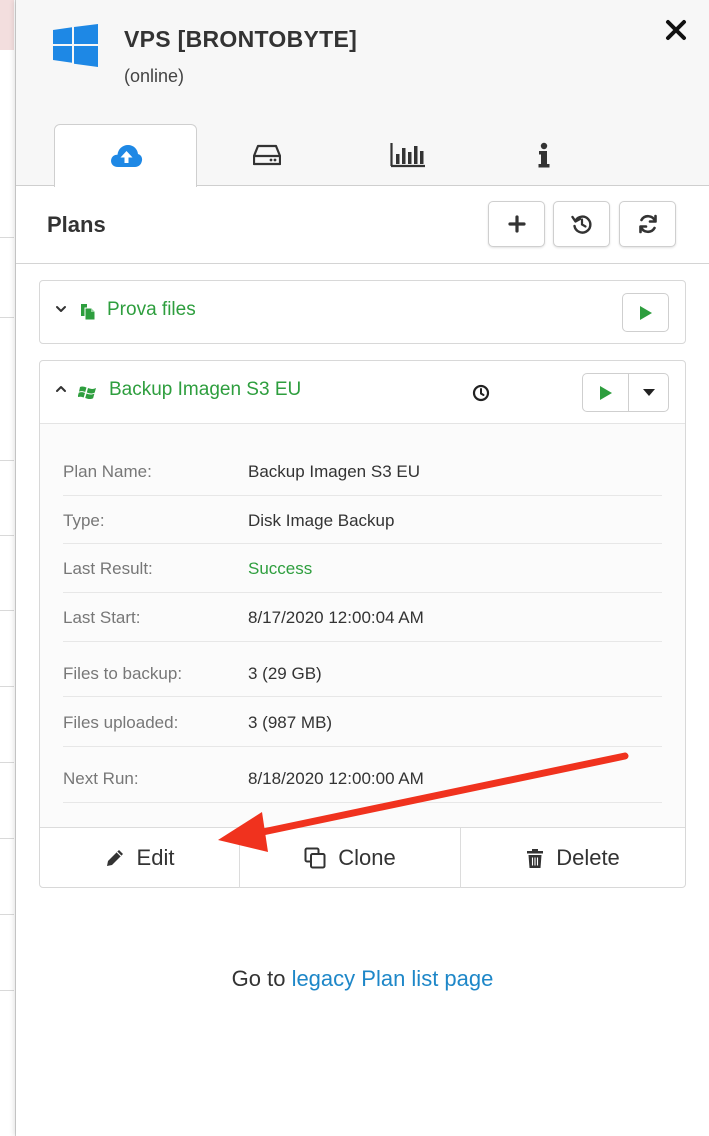 Image resolution: width=709 pixels, height=1136 pixels. Describe the element at coordinates (61, 389) in the screenshot. I see `chevron-up-icon` at that location.